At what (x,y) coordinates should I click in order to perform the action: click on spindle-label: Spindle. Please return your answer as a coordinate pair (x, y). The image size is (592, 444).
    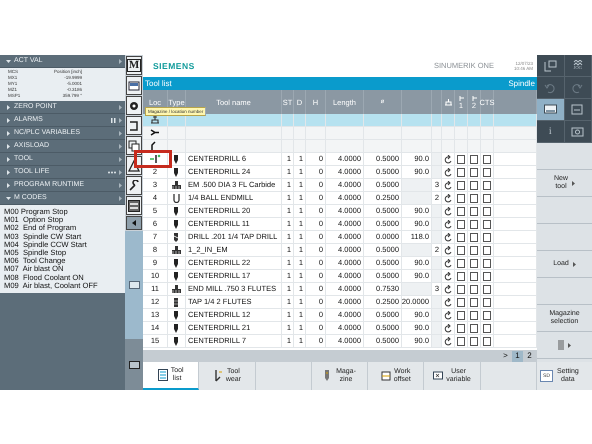
    Looking at the image, I should click on (521, 84).